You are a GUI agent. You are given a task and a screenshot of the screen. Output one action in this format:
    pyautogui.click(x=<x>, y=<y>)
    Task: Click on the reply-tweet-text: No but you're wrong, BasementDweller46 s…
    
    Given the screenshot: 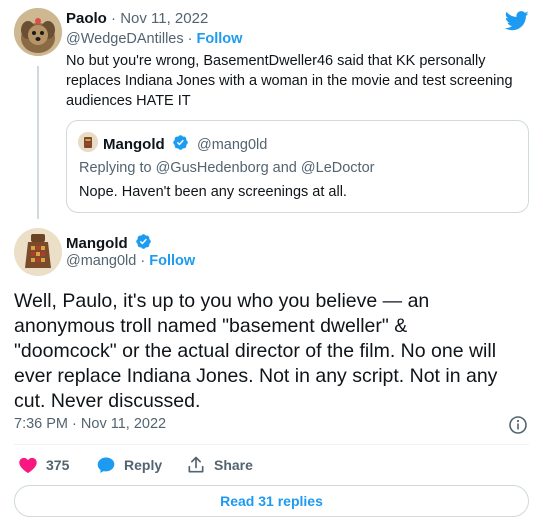 What is the action you would take?
    pyautogui.click(x=289, y=81)
    